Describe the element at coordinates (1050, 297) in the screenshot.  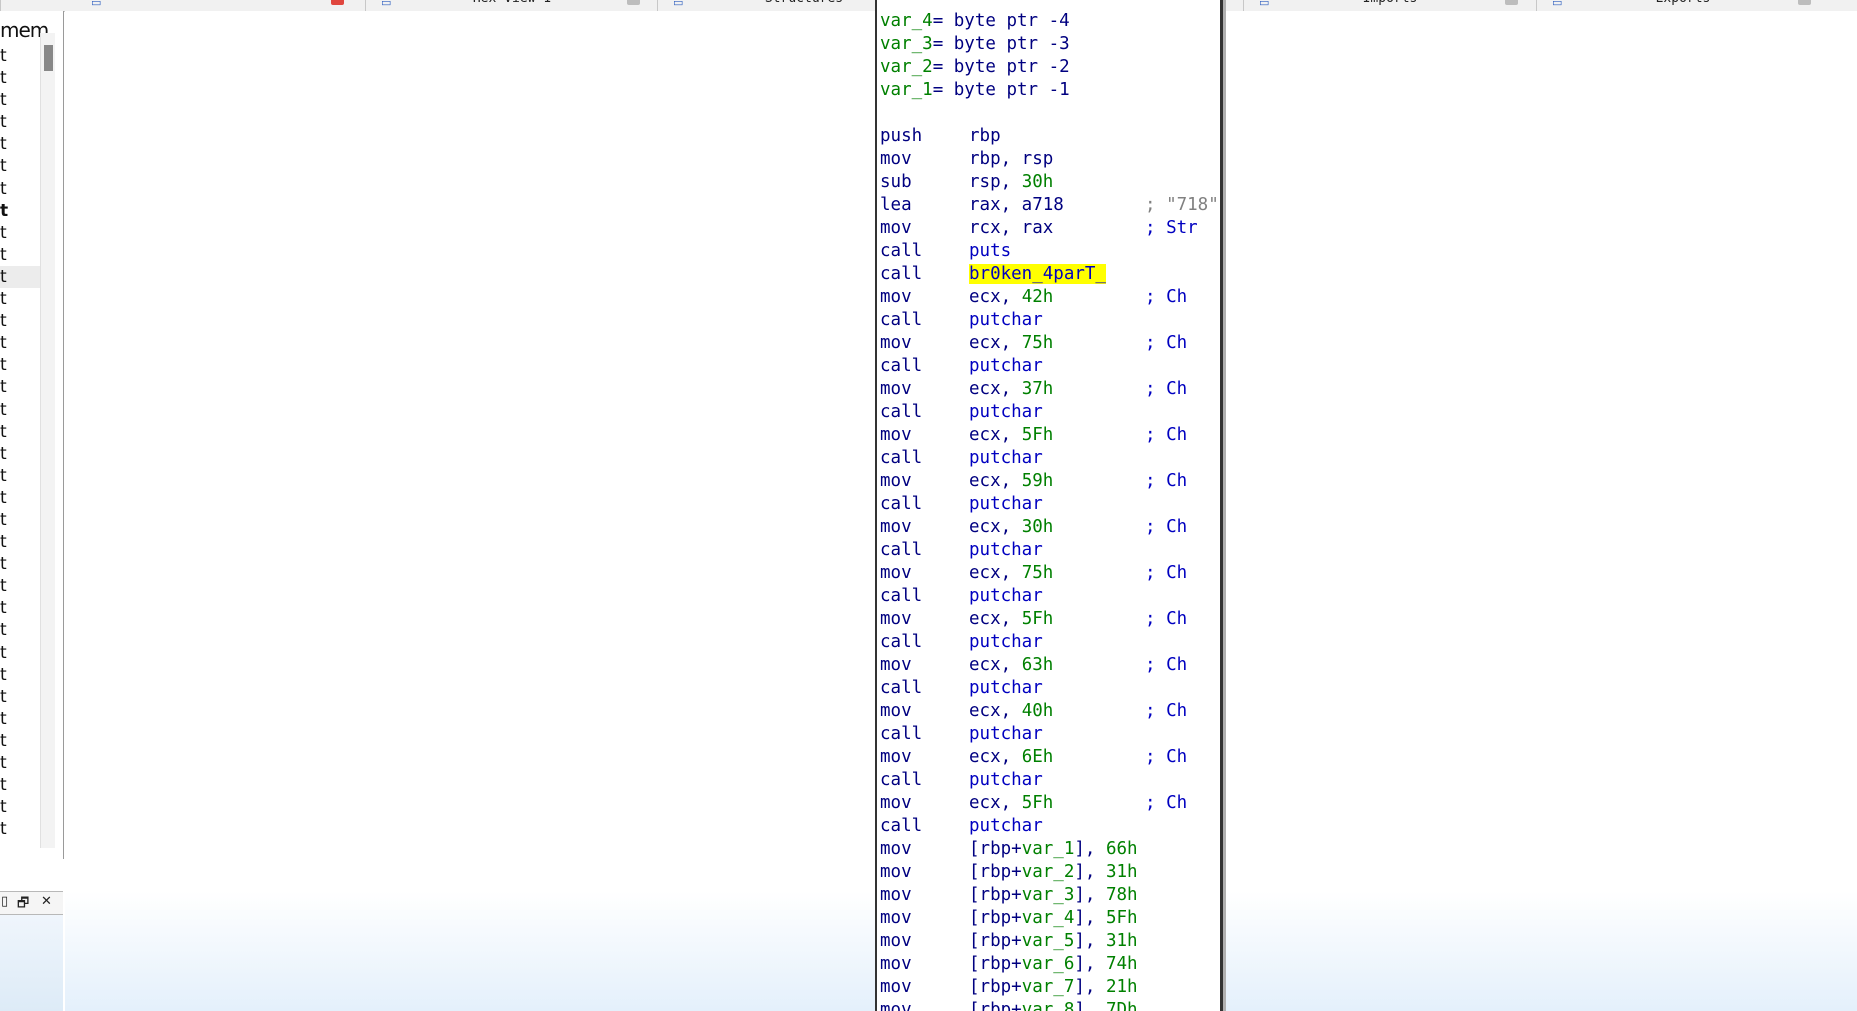
I see `instruction-line: mov ecx, 42h ; Ch` at that location.